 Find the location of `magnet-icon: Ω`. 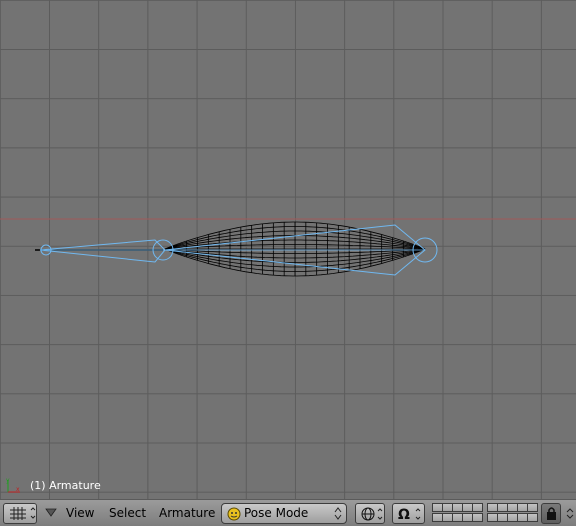

magnet-icon: Ω is located at coordinates (409, 514).